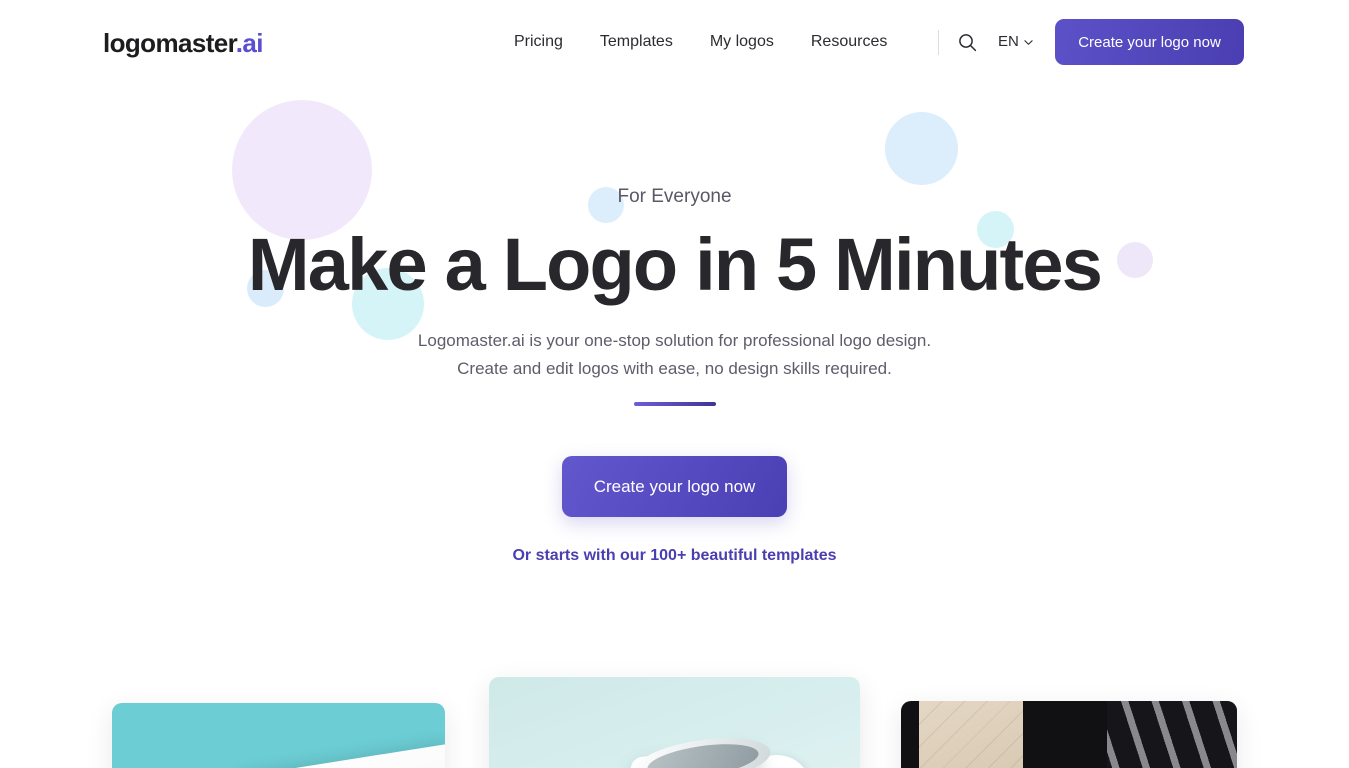 Image resolution: width=1349 pixels, height=768 pixels. I want to click on nav-item-my-logos: My logos, so click(742, 42).